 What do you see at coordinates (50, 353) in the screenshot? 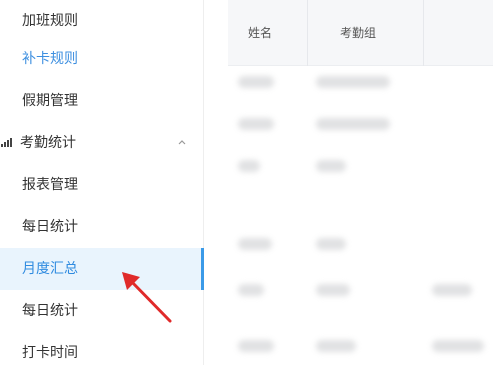
I see `sidebar-item-label: 打卡时间` at bounding box center [50, 353].